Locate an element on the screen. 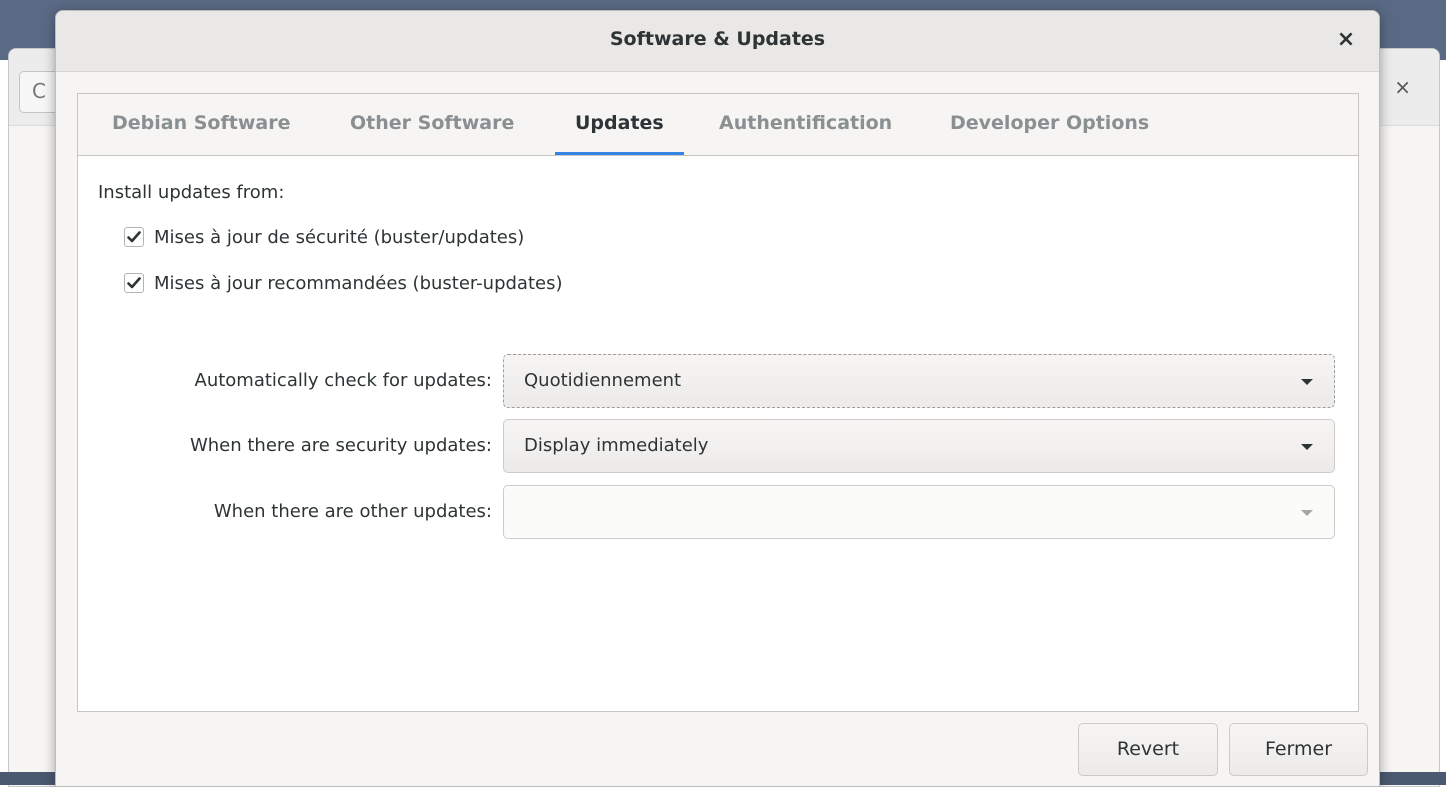  dialog-titlebar: Software & Updates × is located at coordinates (717, 41).